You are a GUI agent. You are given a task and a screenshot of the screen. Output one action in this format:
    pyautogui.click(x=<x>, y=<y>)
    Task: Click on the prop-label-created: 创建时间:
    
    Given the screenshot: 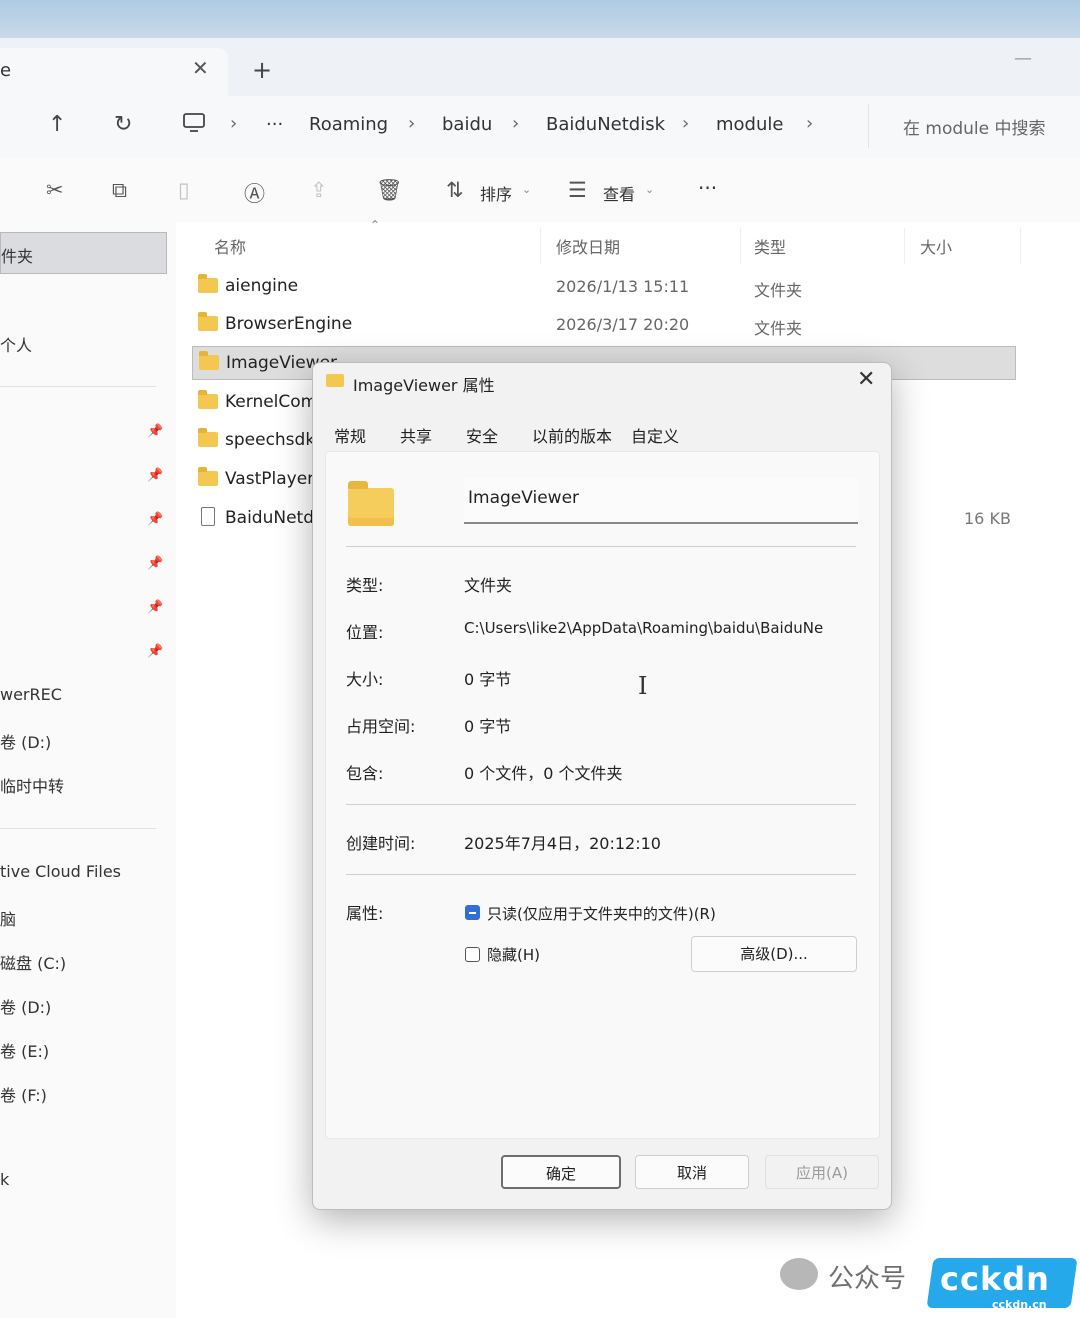 What is the action you would take?
    pyautogui.click(x=381, y=843)
    